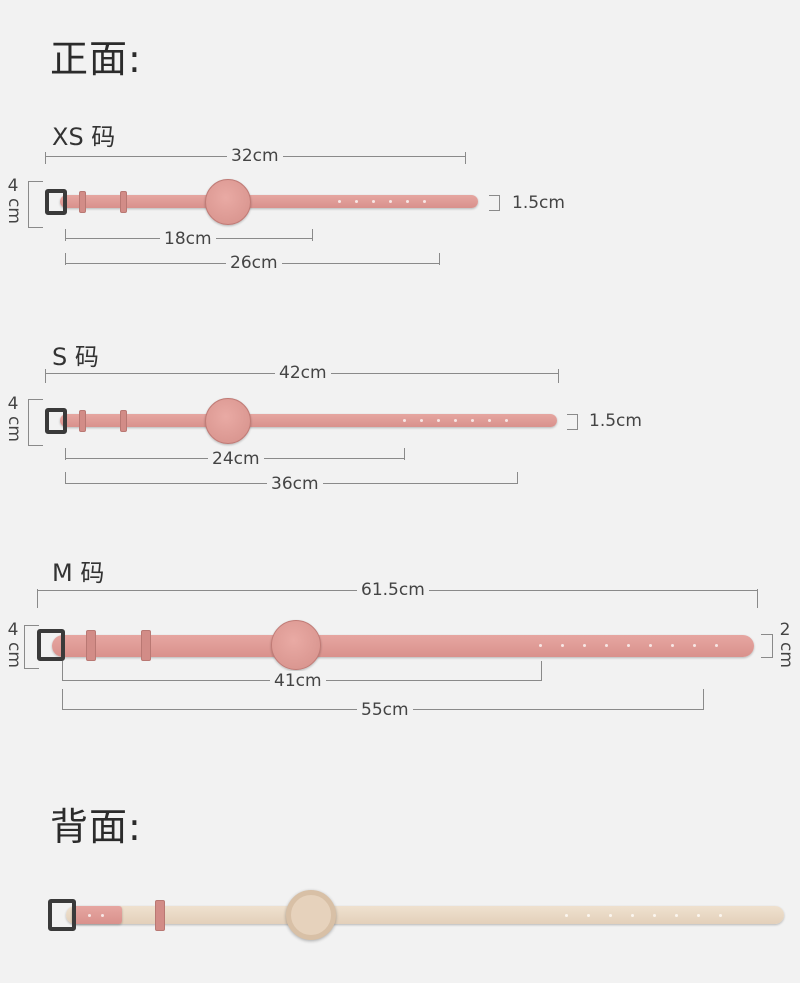 Image resolution: width=800 pixels, height=983 pixels. I want to click on m-total-label: 61.5cm, so click(393, 590).